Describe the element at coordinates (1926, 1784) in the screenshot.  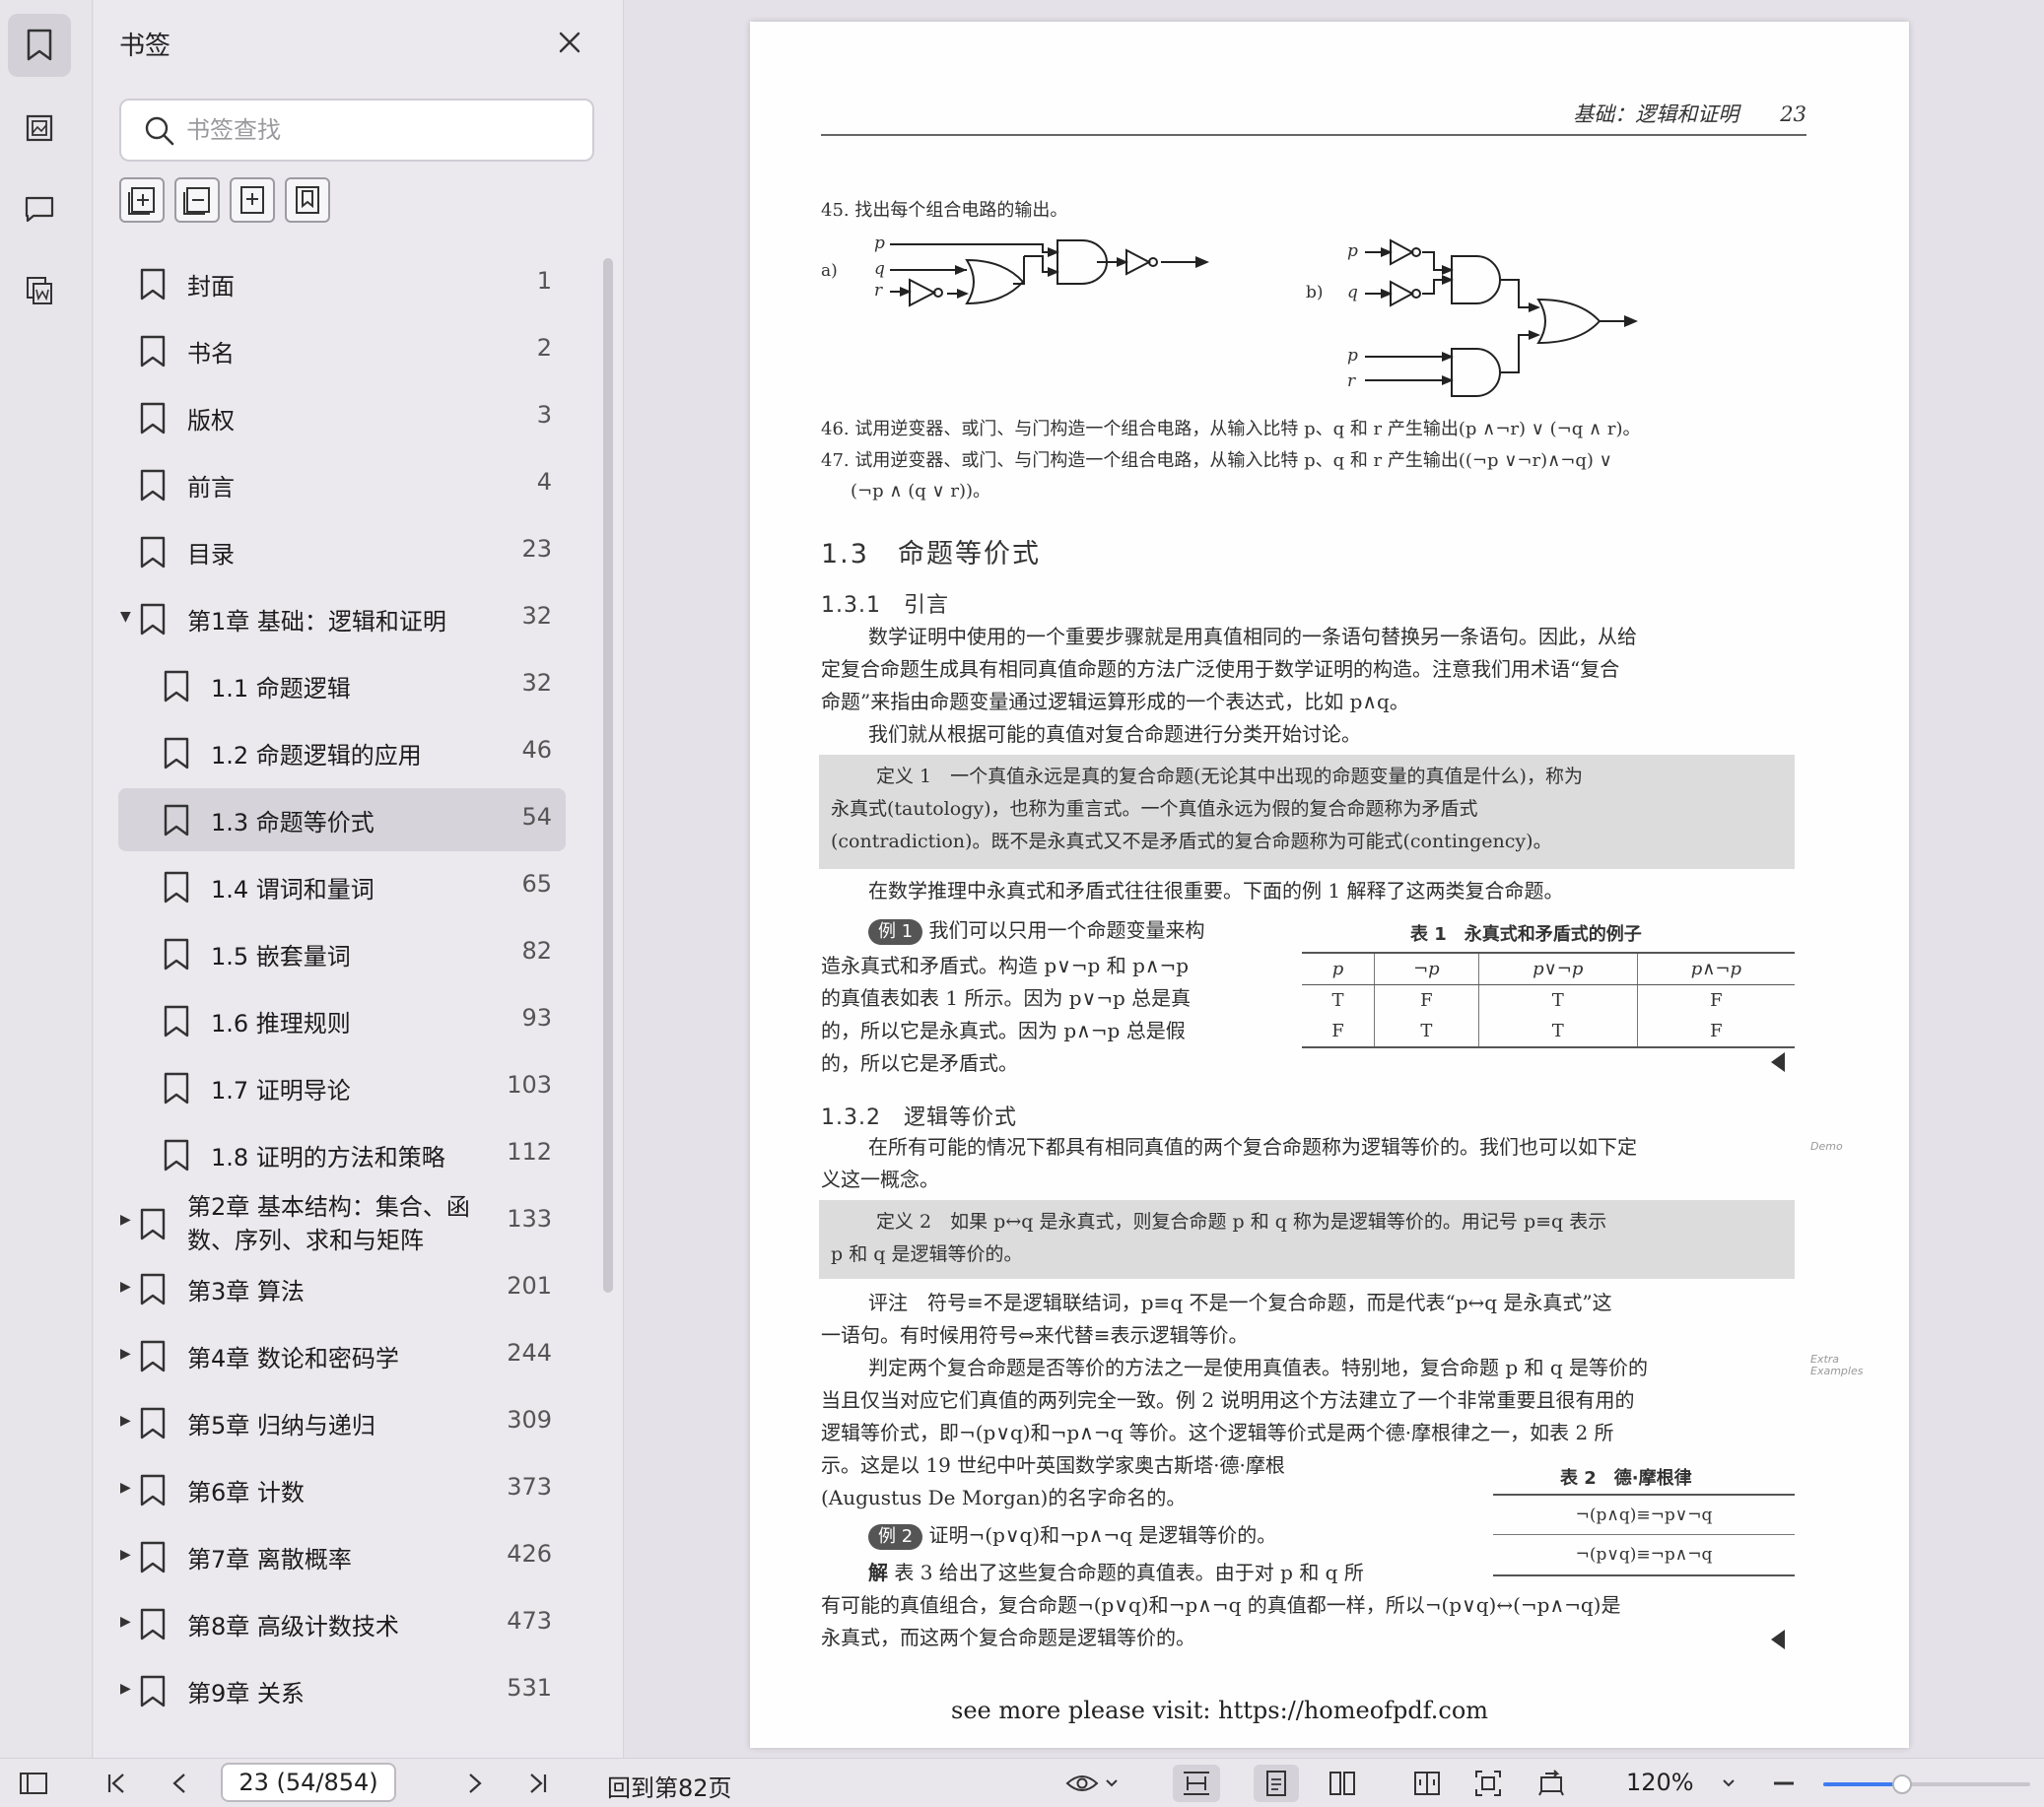
I see `zoom-slider` at that location.